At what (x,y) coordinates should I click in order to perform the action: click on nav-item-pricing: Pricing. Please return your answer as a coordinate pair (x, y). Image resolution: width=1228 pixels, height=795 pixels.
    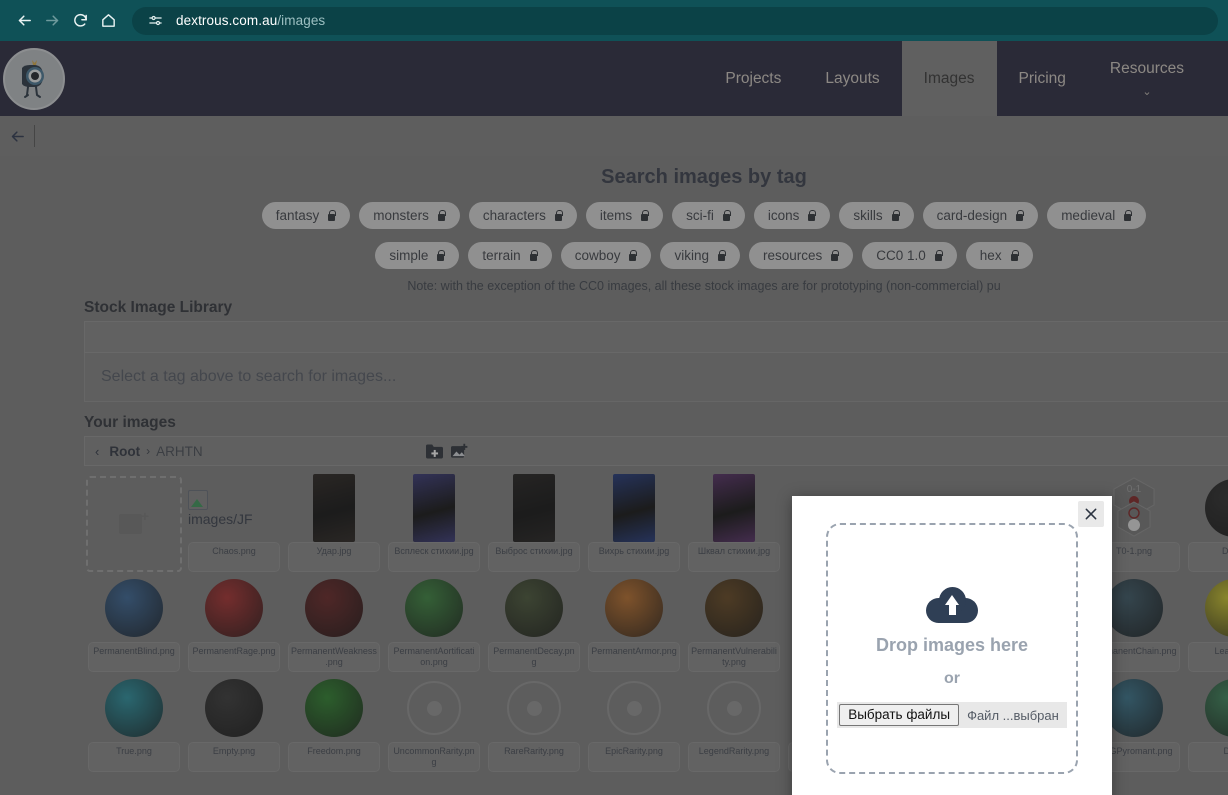
    Looking at the image, I should click on (1042, 78).